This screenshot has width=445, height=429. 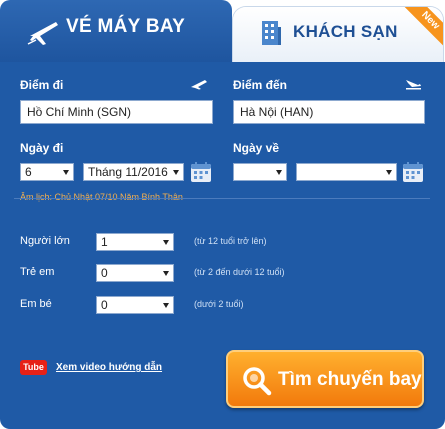 I want to click on child-label: Trẻ em, so click(x=37, y=272).